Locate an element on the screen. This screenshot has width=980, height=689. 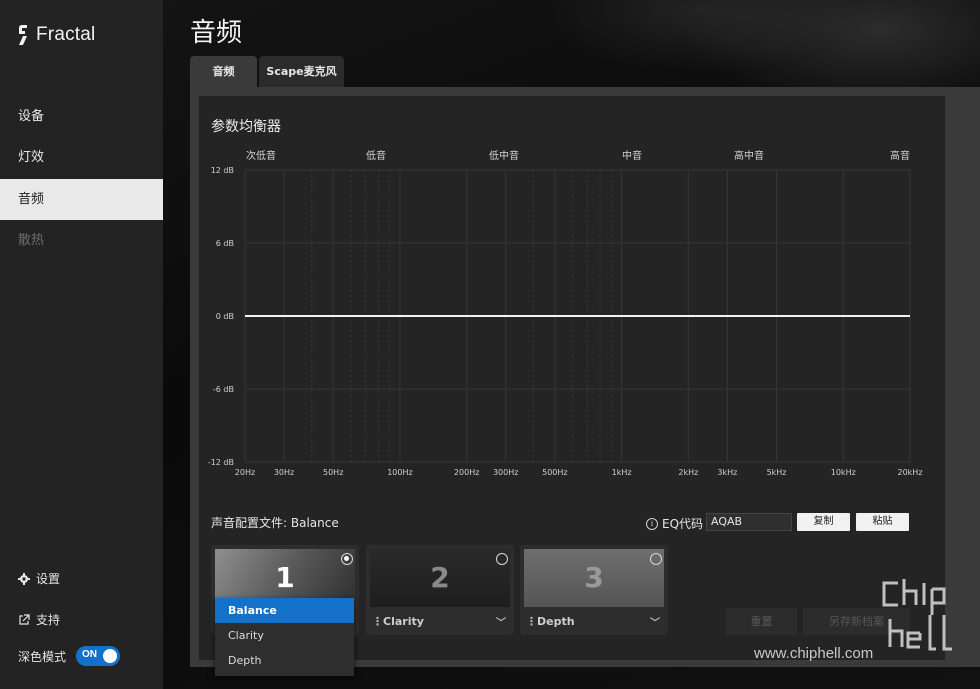
band-label: 次低音 is located at coordinates (261, 155).